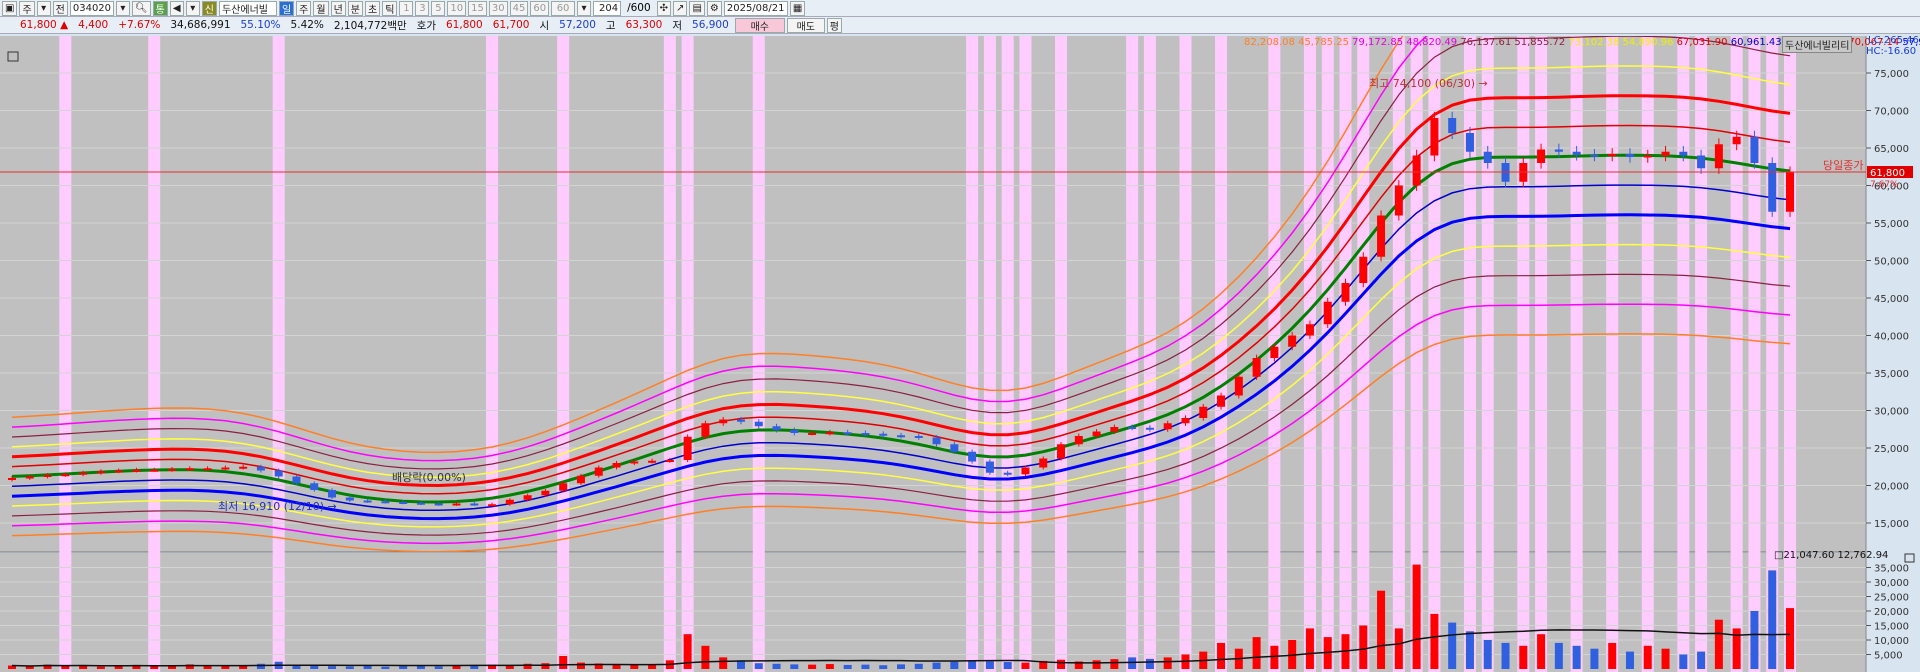 This screenshot has width=1920, height=672. Describe the element at coordinates (260, 25) in the screenshot. I see `volume-ratio: 55.10%` at that location.